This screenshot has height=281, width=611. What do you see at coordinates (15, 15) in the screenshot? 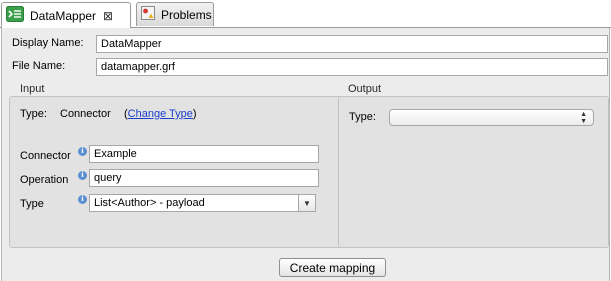
I see `datamapper-icon` at bounding box center [15, 15].